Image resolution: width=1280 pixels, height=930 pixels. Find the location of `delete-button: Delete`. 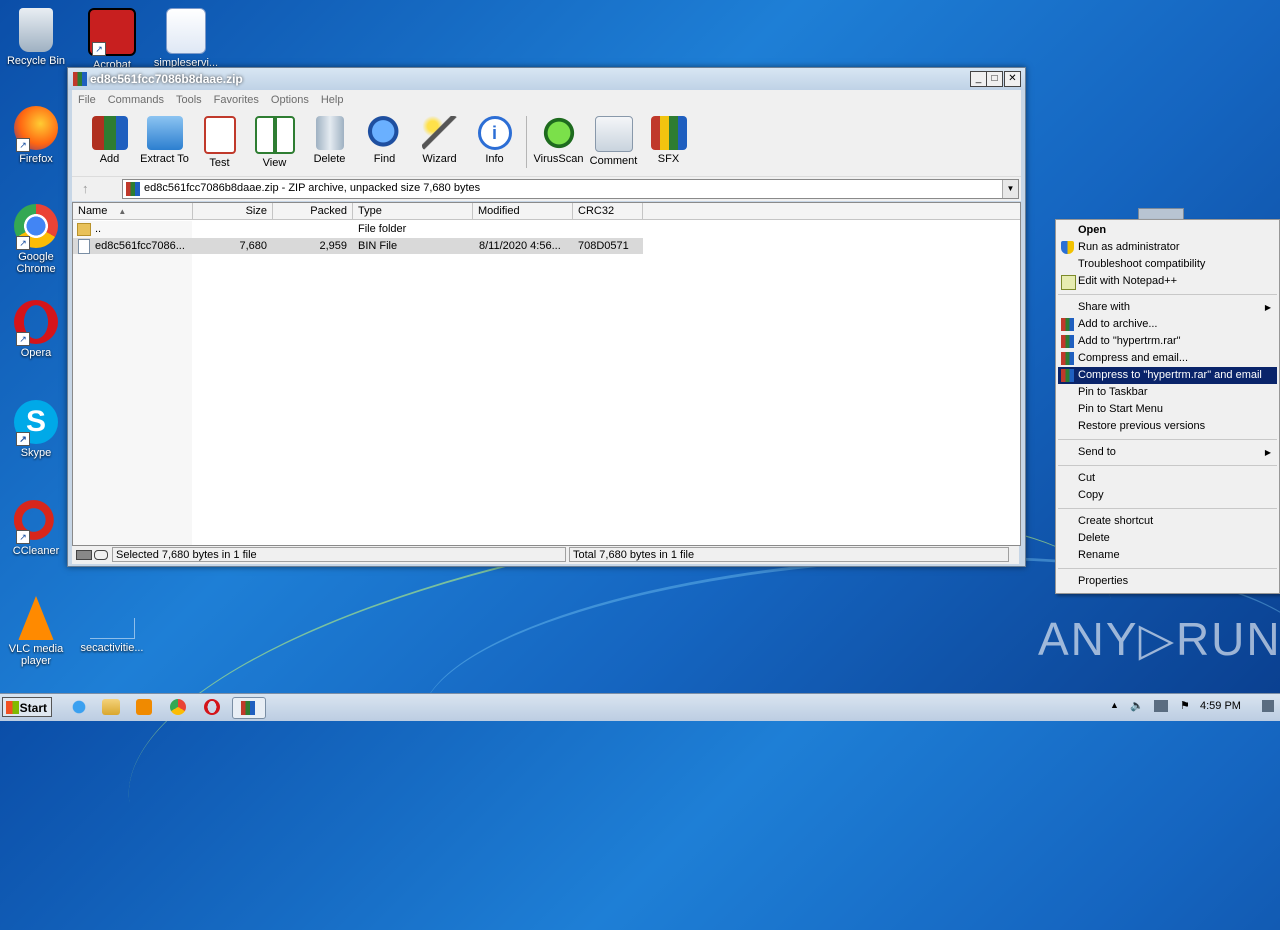

delete-button: Delete is located at coordinates (329, 139).